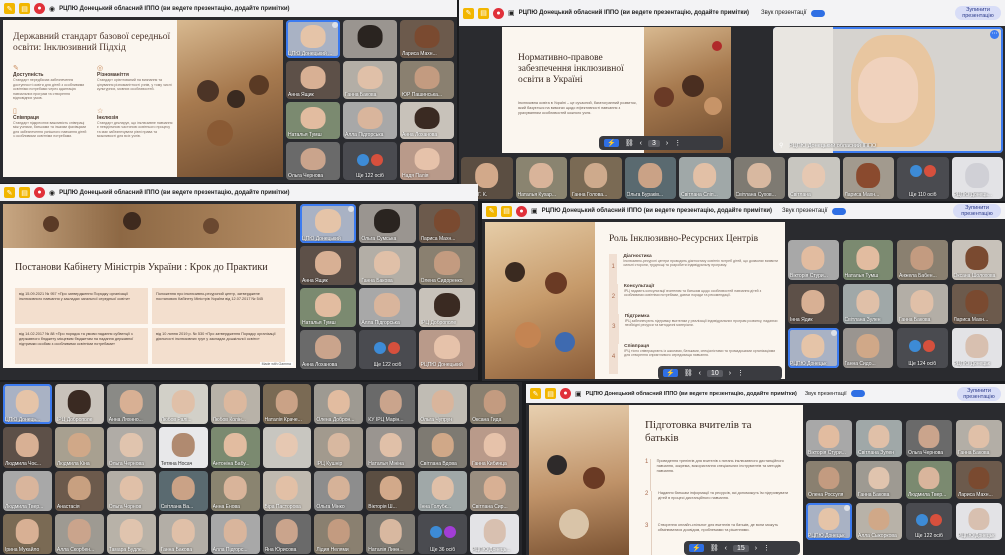  Describe the element at coordinates (339, 447) in the screenshot. I see `participant-tile: ІРЦ Кушнір` at that location.